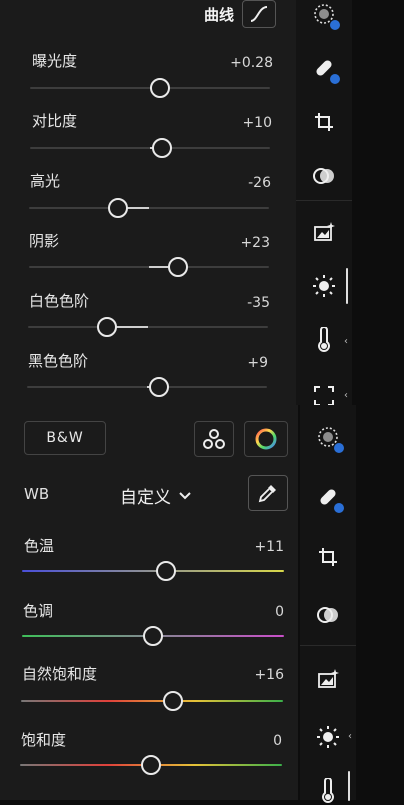 The height and width of the screenshot is (805, 404). I want to click on bw-button: B&W, so click(65, 438).